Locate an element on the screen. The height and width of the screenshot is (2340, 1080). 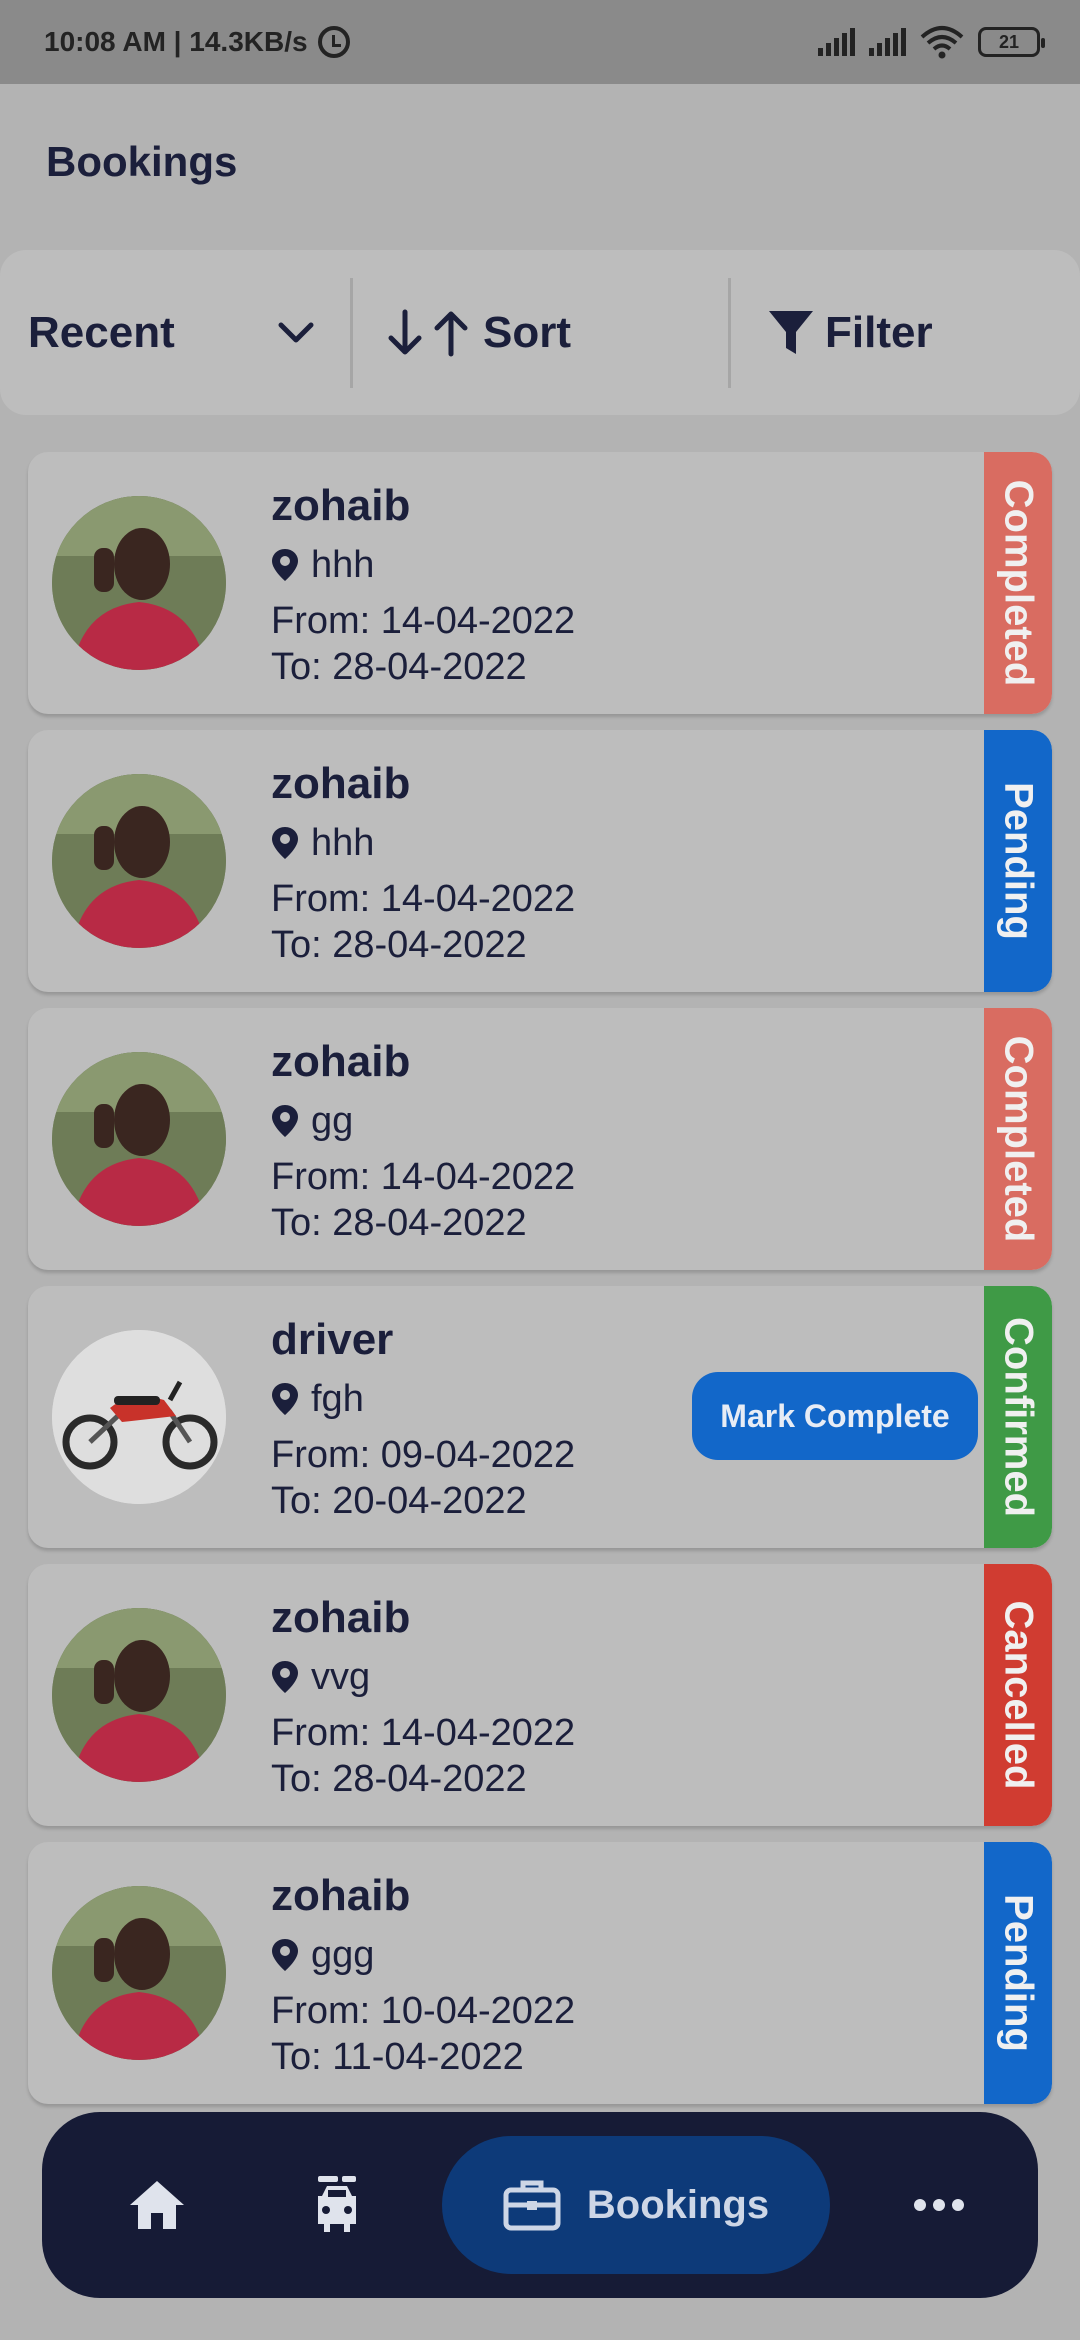
booking-location: vvg is located at coordinates (423, 1677).